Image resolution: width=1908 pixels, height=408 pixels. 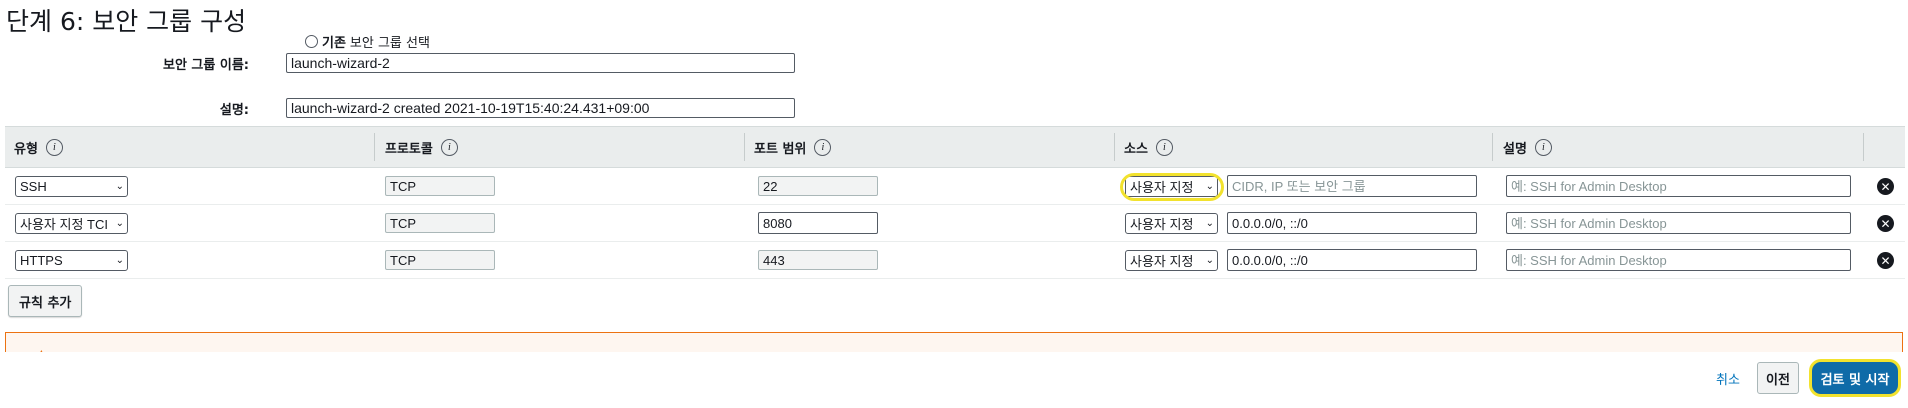 What do you see at coordinates (64, 224) in the screenshot?
I see `type-select-value: 사용자 지정 TCI` at bounding box center [64, 224].